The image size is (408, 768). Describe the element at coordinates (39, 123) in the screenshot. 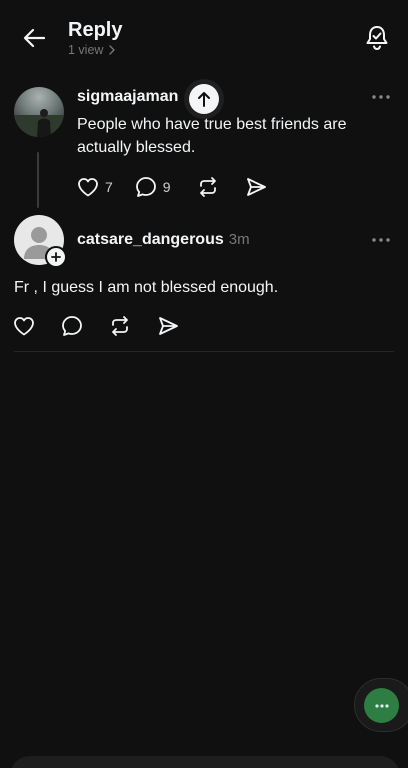

I see `profile-photo` at that location.